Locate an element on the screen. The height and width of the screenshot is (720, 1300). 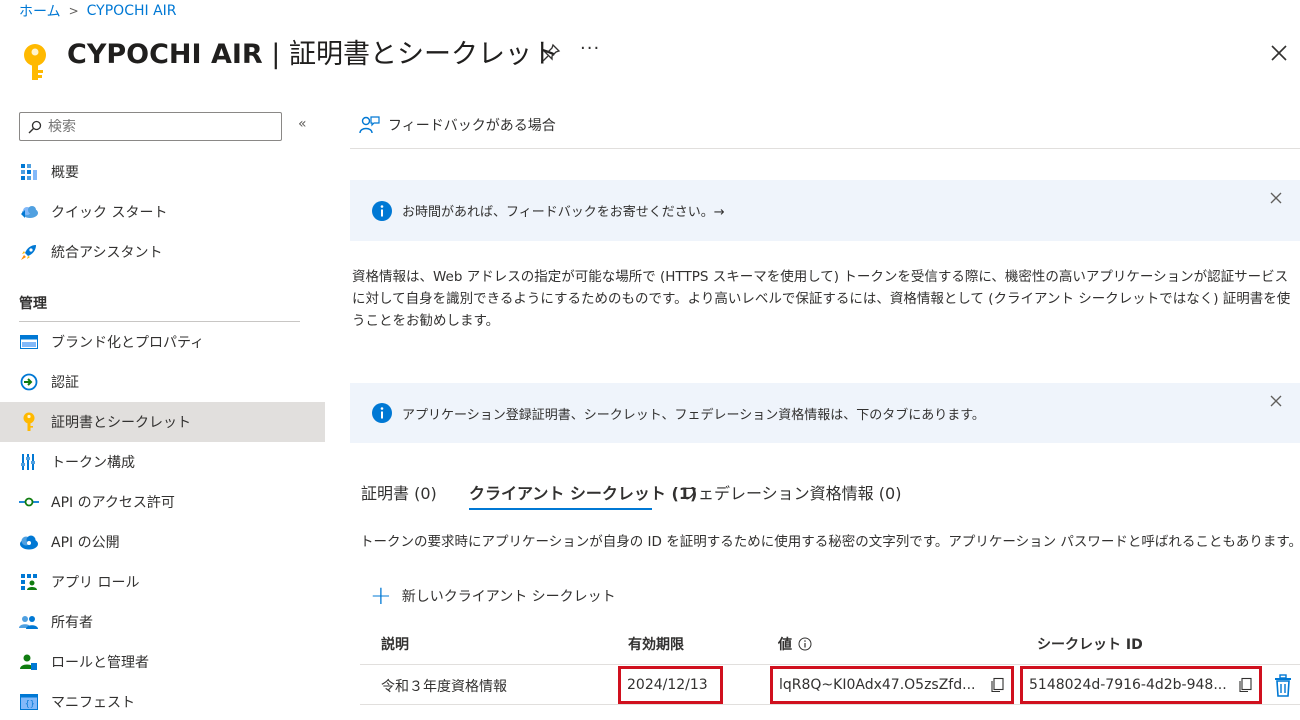
sidebar-item-app-roles: アプリ ロール is located at coordinates (162, 582).